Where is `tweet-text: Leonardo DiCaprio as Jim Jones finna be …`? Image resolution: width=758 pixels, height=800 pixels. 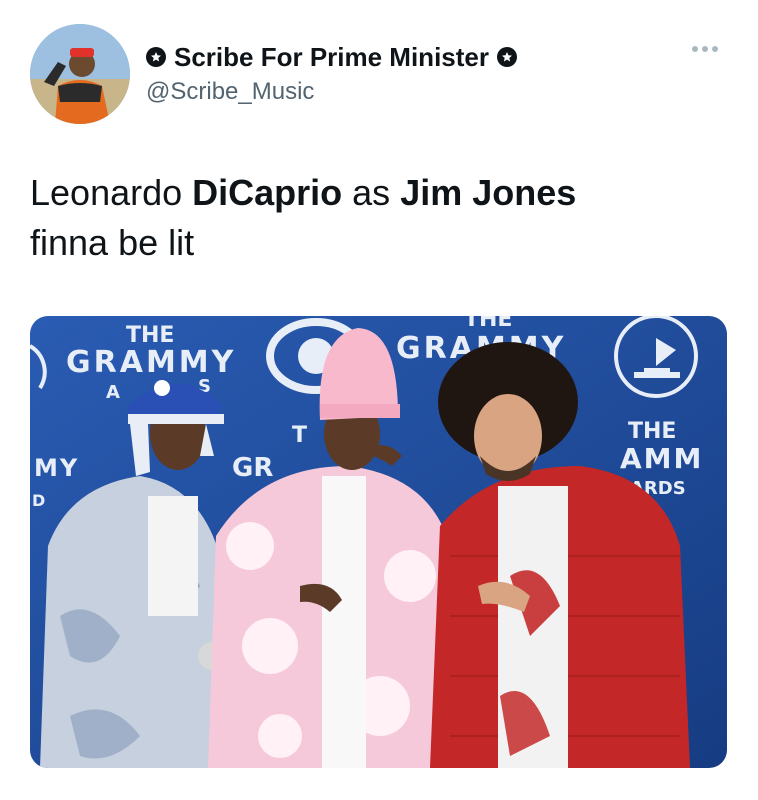 tweet-text: Leonardo DiCaprio as Jim Jones finna be … is located at coordinates (380, 218).